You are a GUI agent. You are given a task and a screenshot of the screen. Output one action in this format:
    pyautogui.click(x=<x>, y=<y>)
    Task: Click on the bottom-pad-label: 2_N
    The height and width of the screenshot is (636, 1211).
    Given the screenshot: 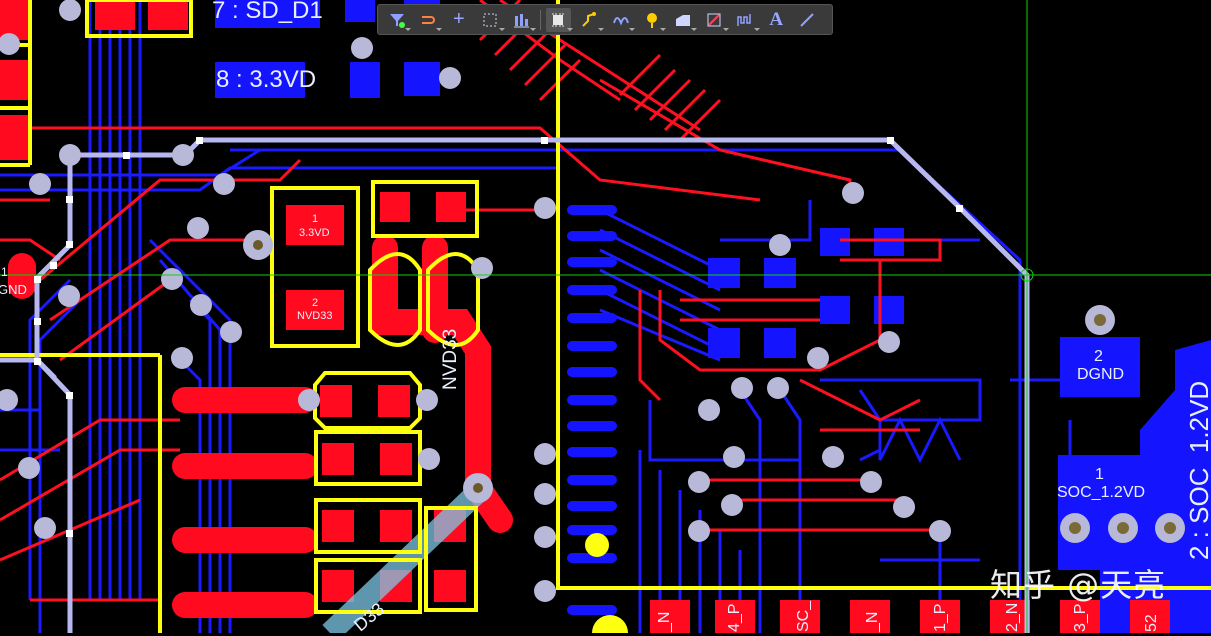 What is the action you would take?
    pyautogui.click(x=1012, y=617)
    